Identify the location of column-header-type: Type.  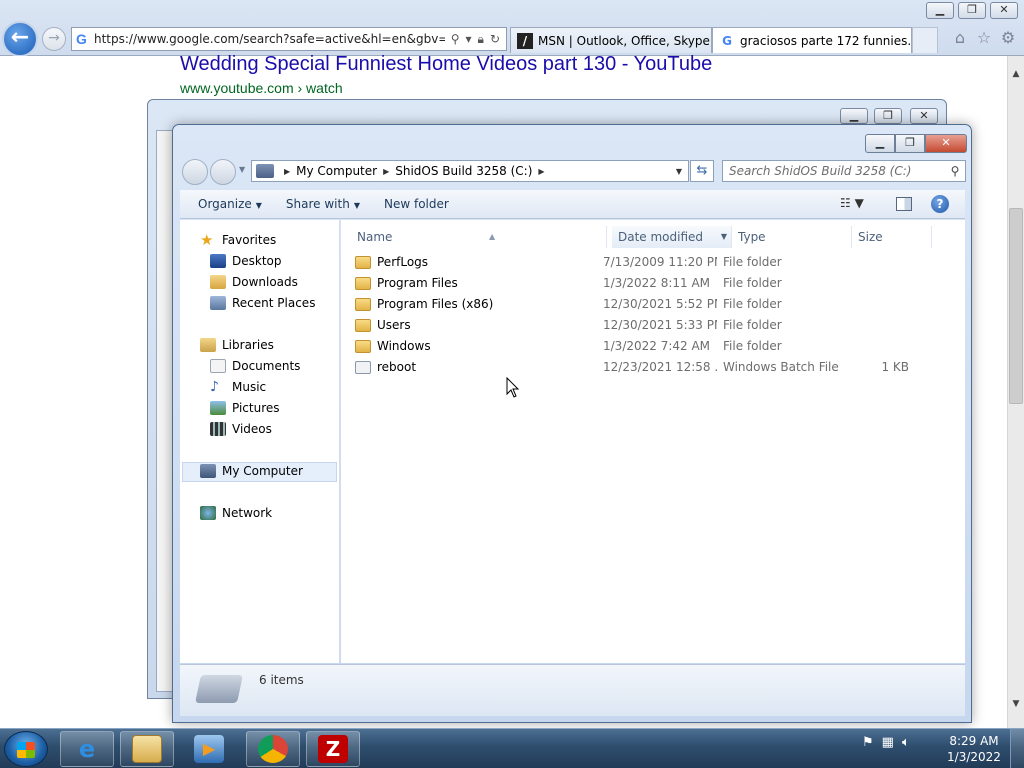
(792, 237).